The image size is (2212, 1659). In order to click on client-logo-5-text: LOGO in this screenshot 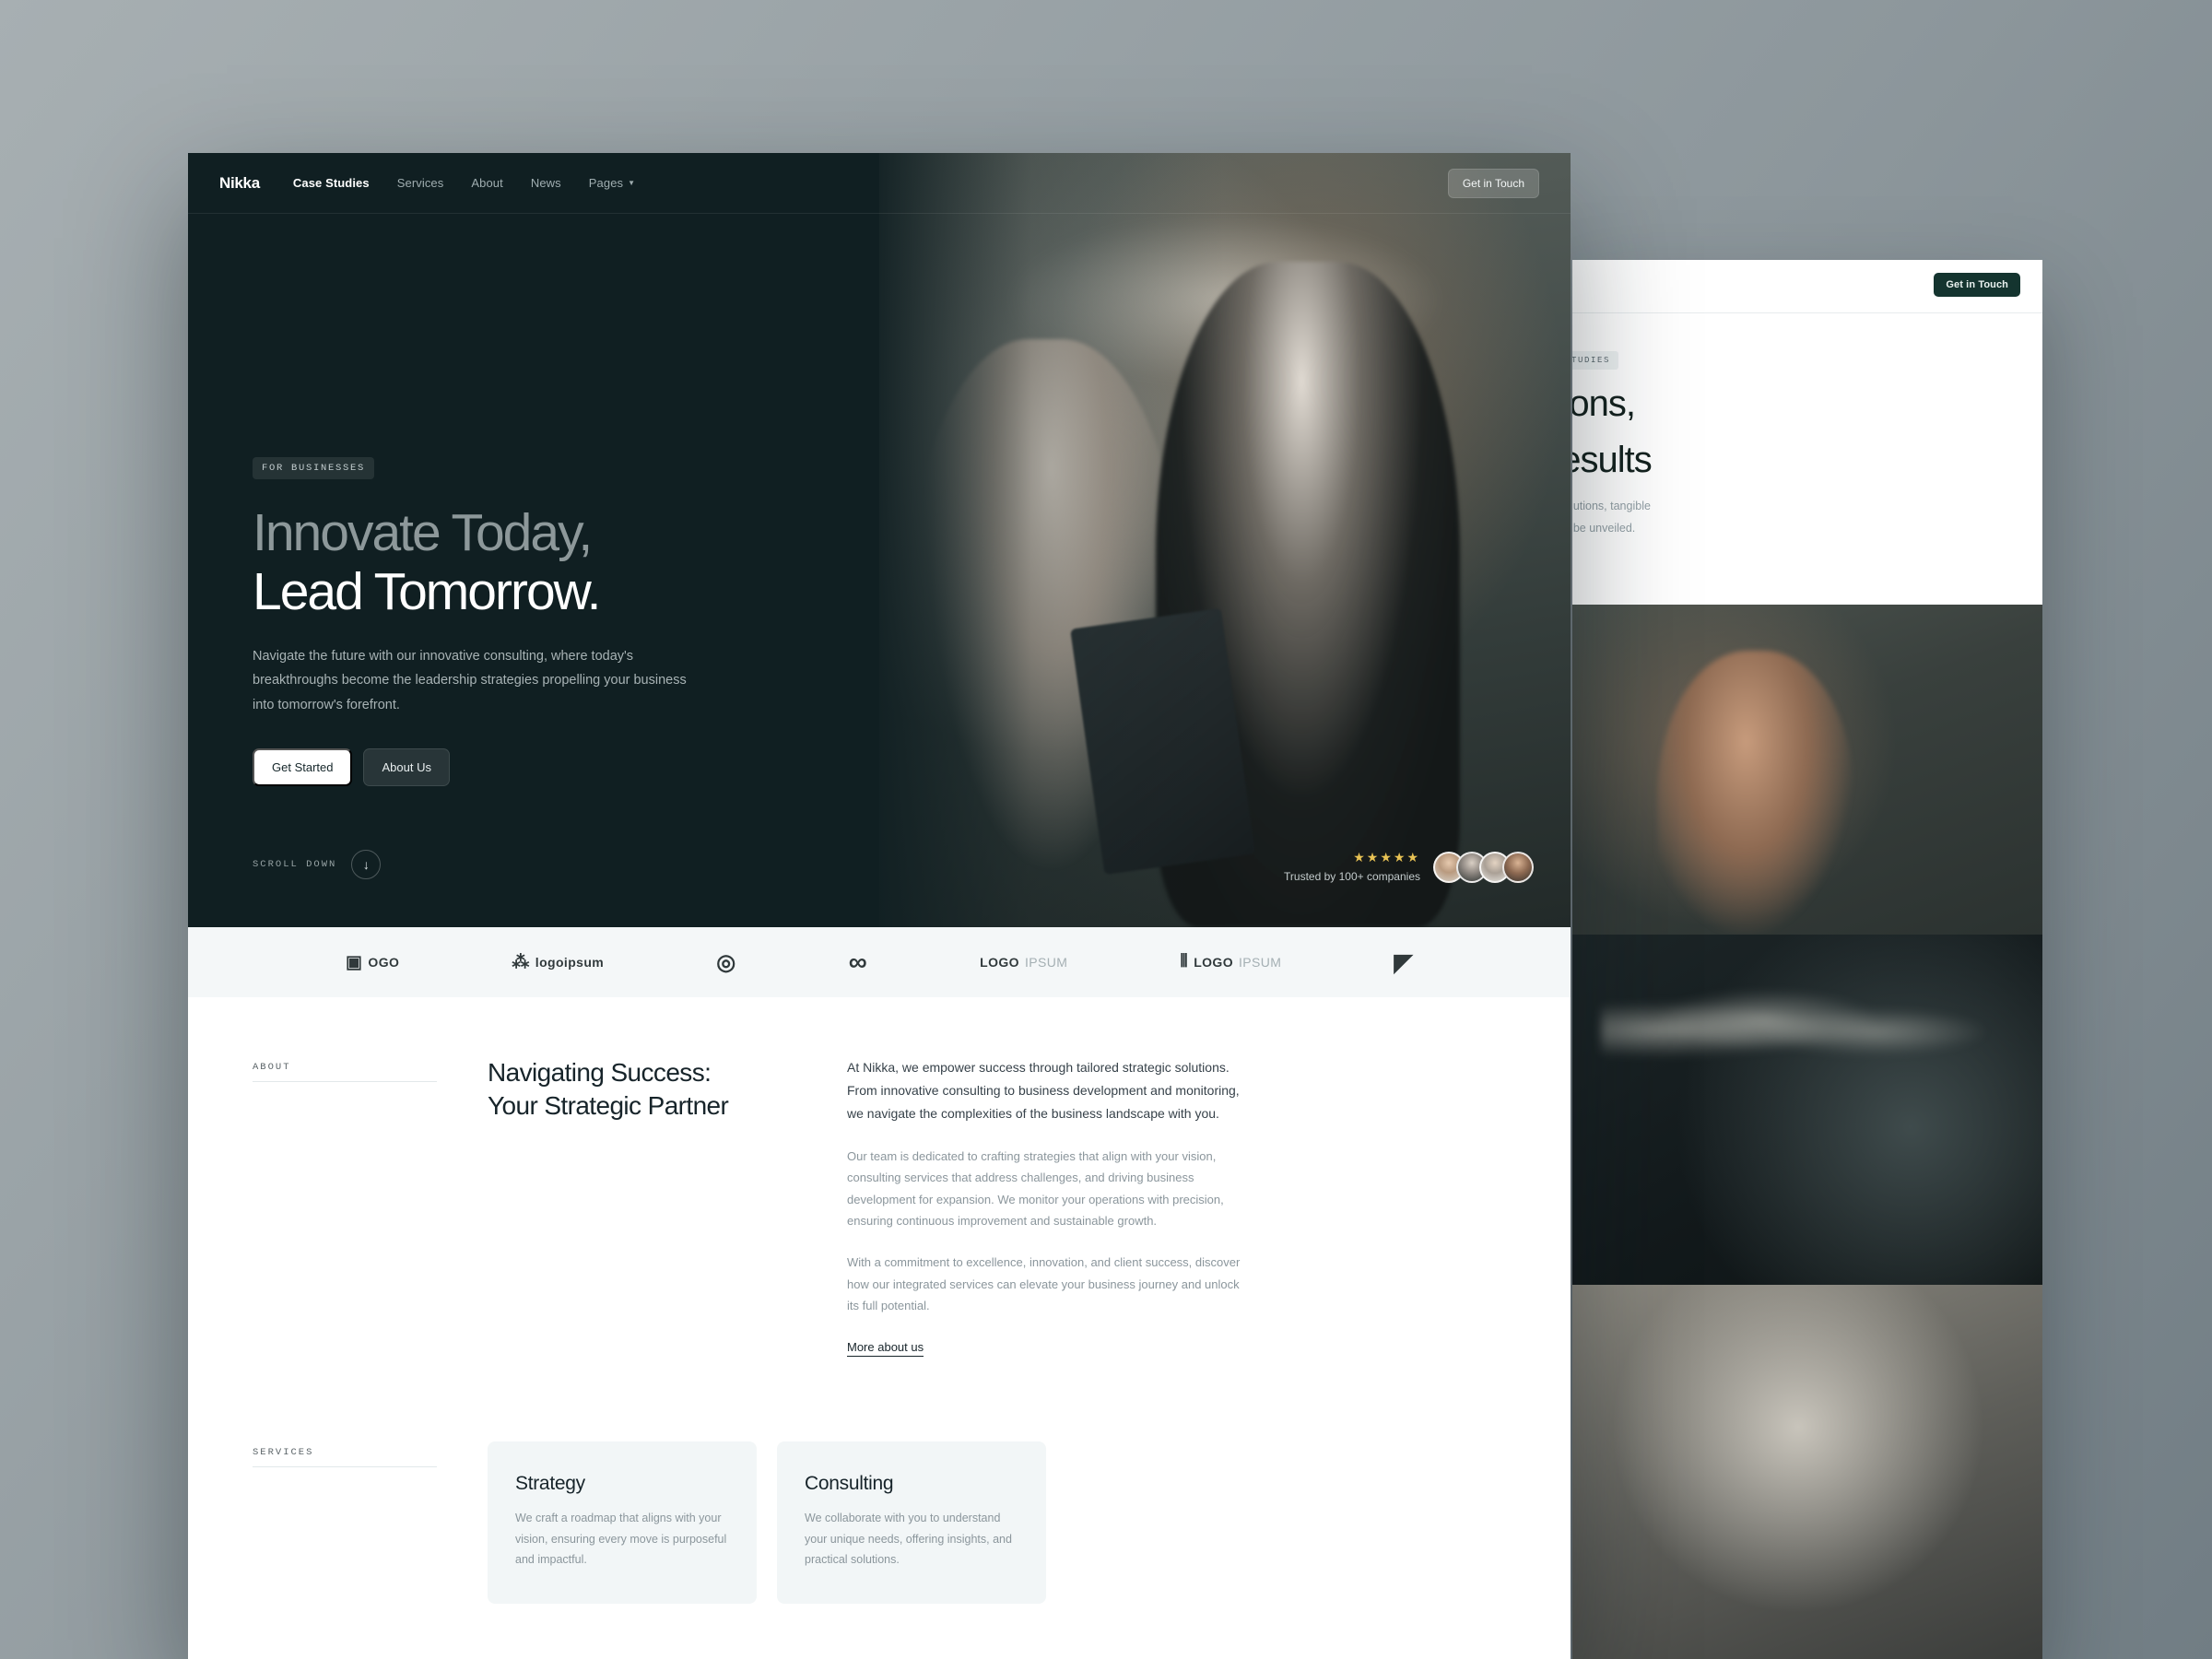, I will do `click(999, 962)`.